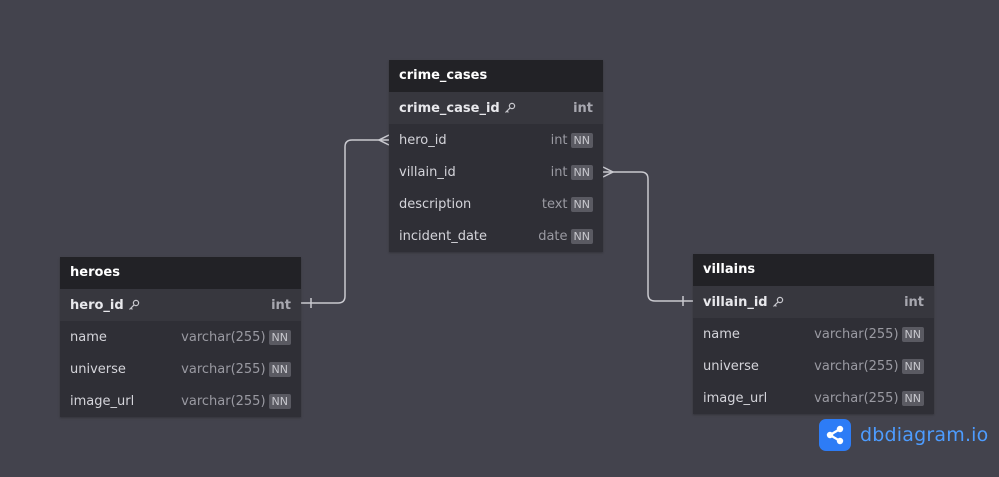 The width and height of the screenshot is (999, 477). I want to click on column-name: crime_case_id, so click(486, 108).